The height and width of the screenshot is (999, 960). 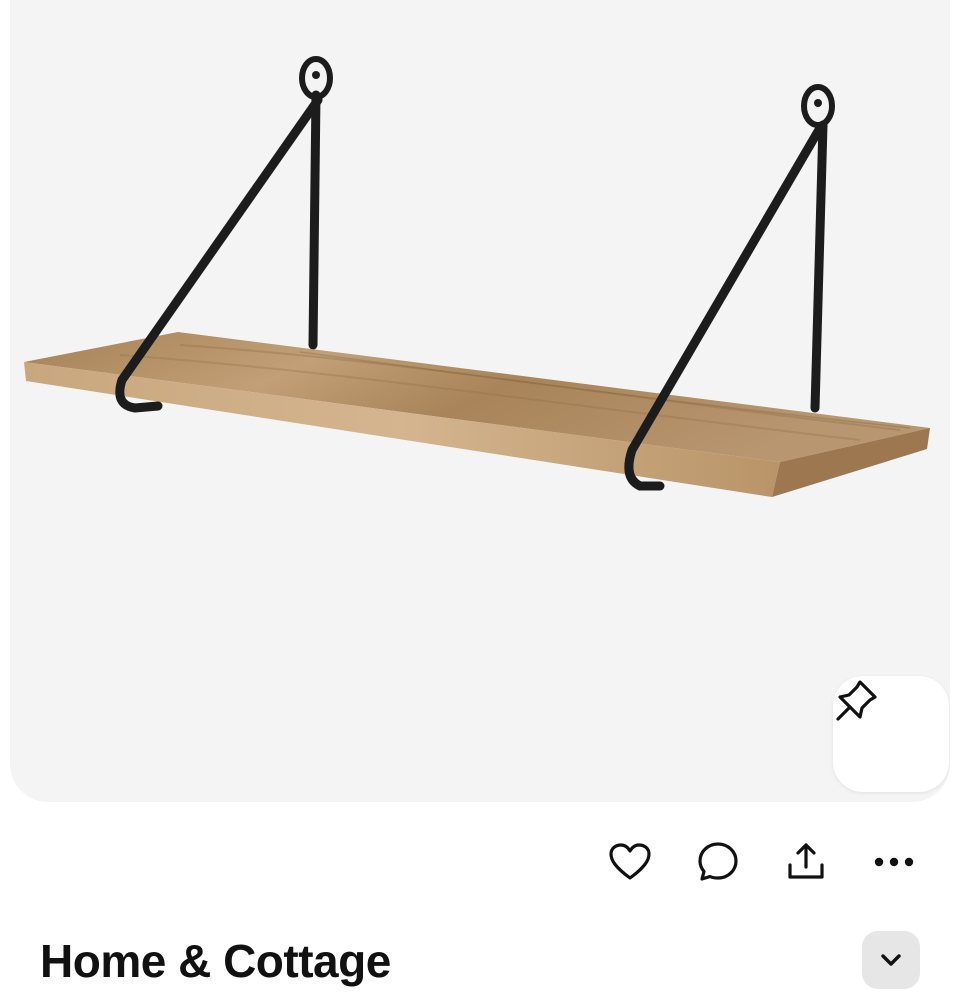 I want to click on ellipsis-icon, so click(x=894, y=862).